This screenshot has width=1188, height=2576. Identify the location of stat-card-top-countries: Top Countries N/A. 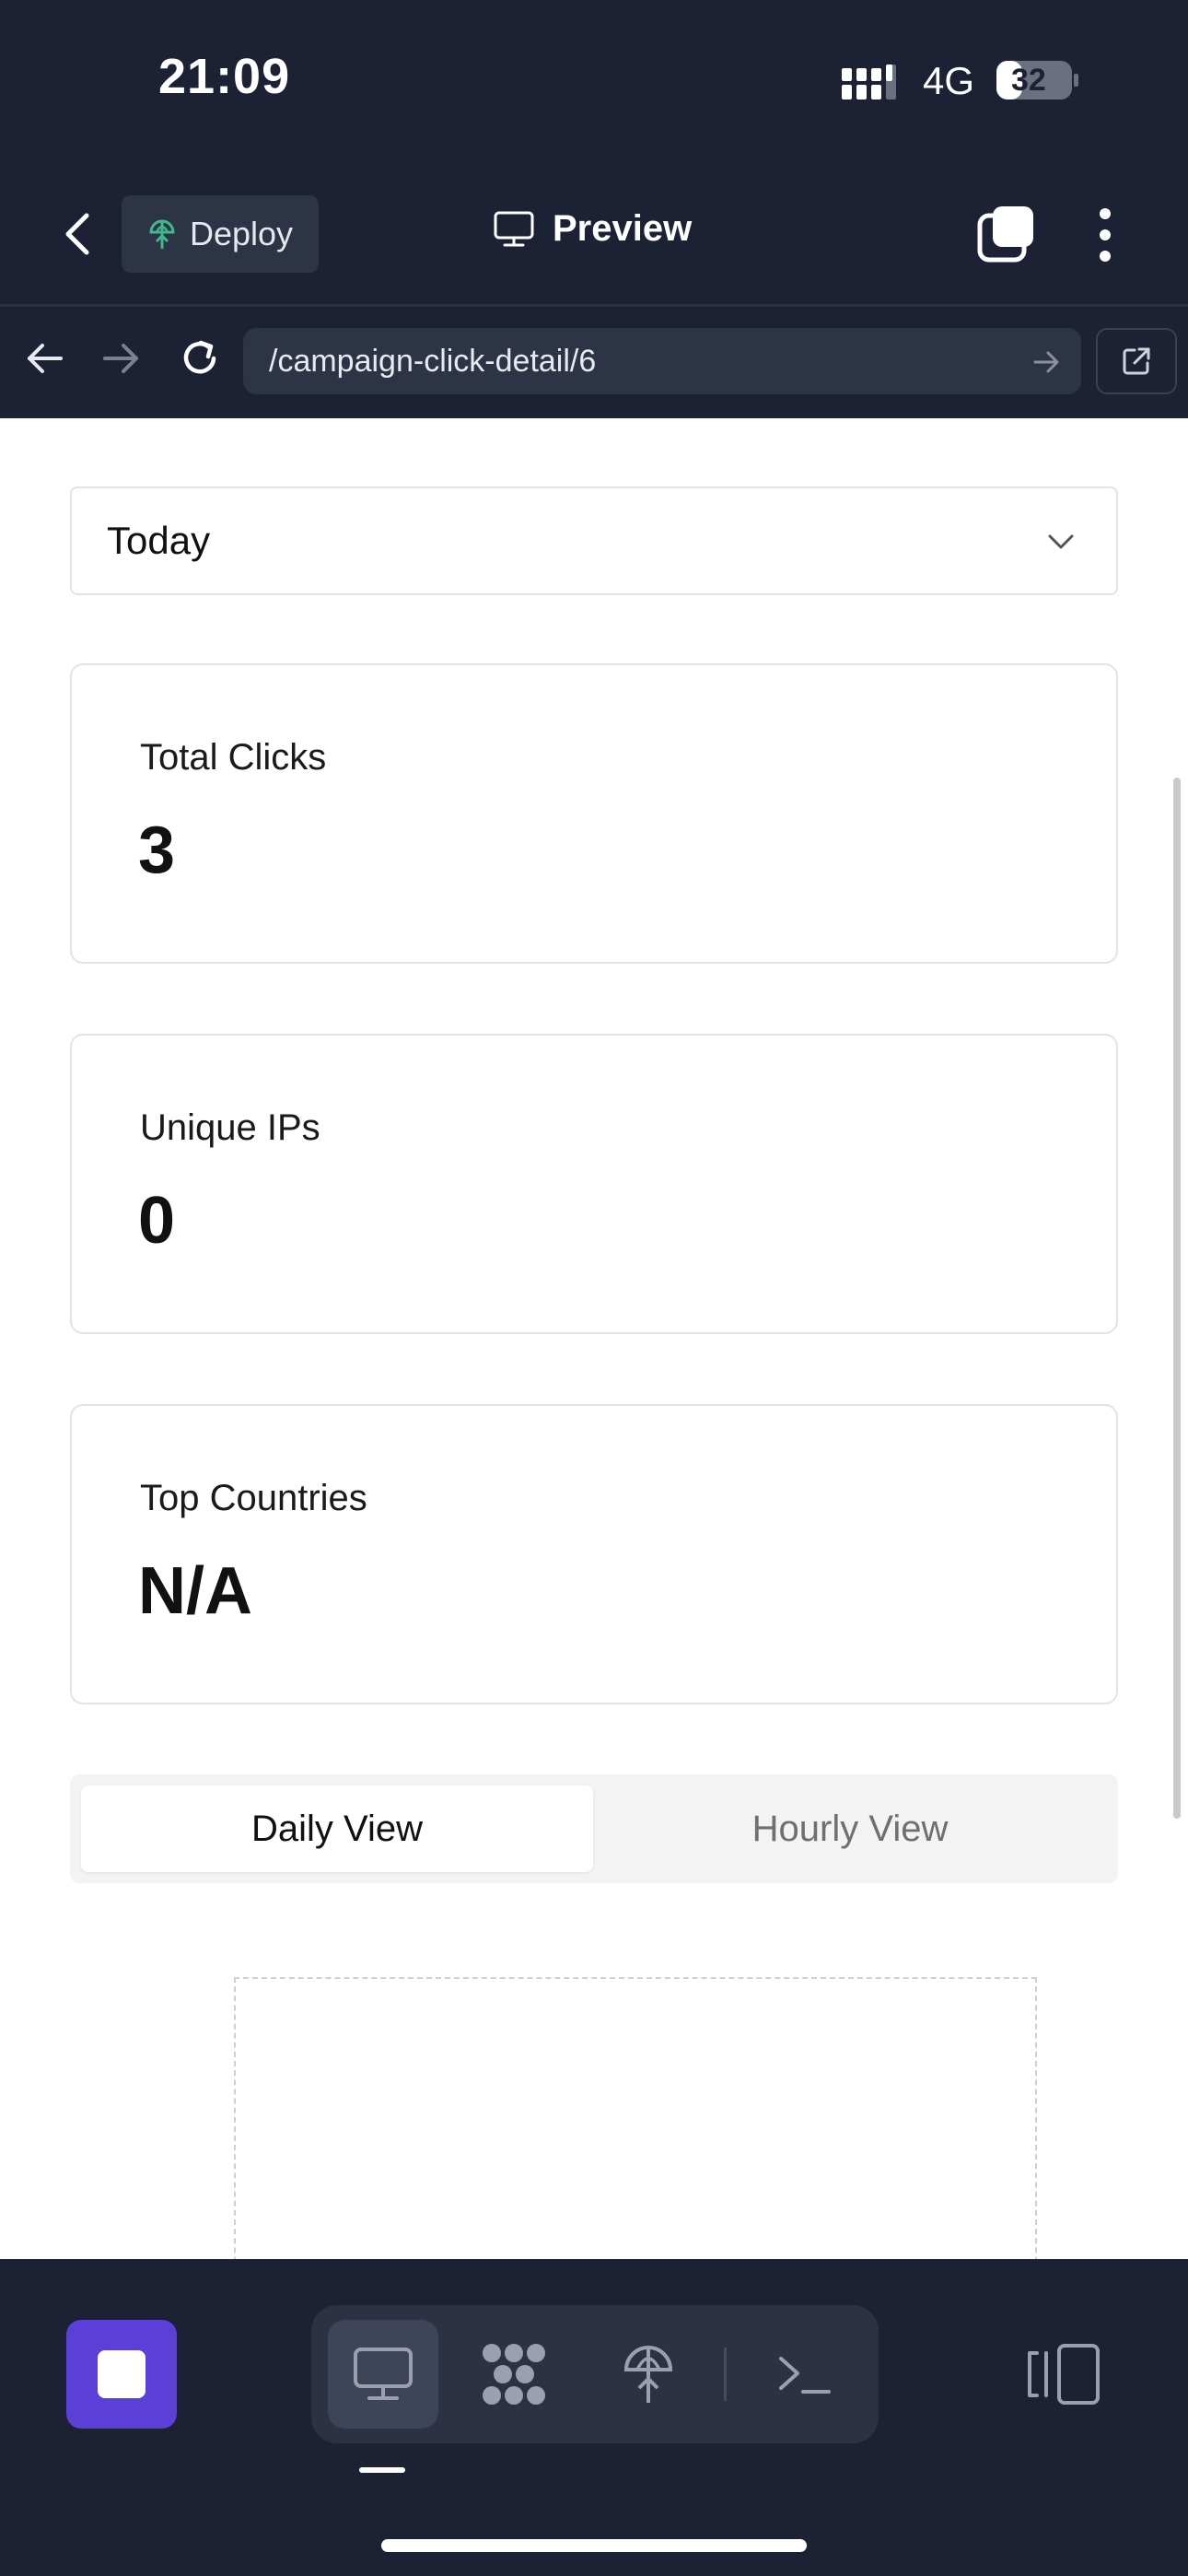
(594, 1554).